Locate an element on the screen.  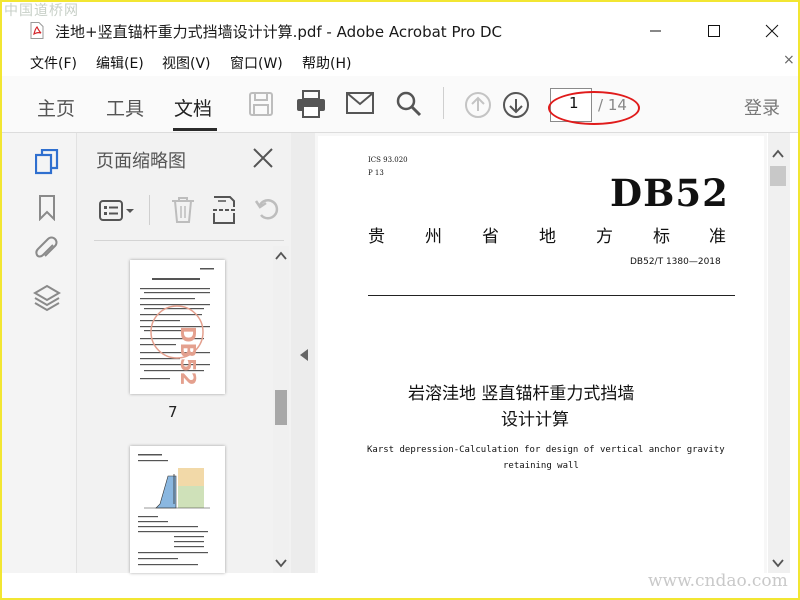
scroll-up-icon is located at coordinates (281, 256).